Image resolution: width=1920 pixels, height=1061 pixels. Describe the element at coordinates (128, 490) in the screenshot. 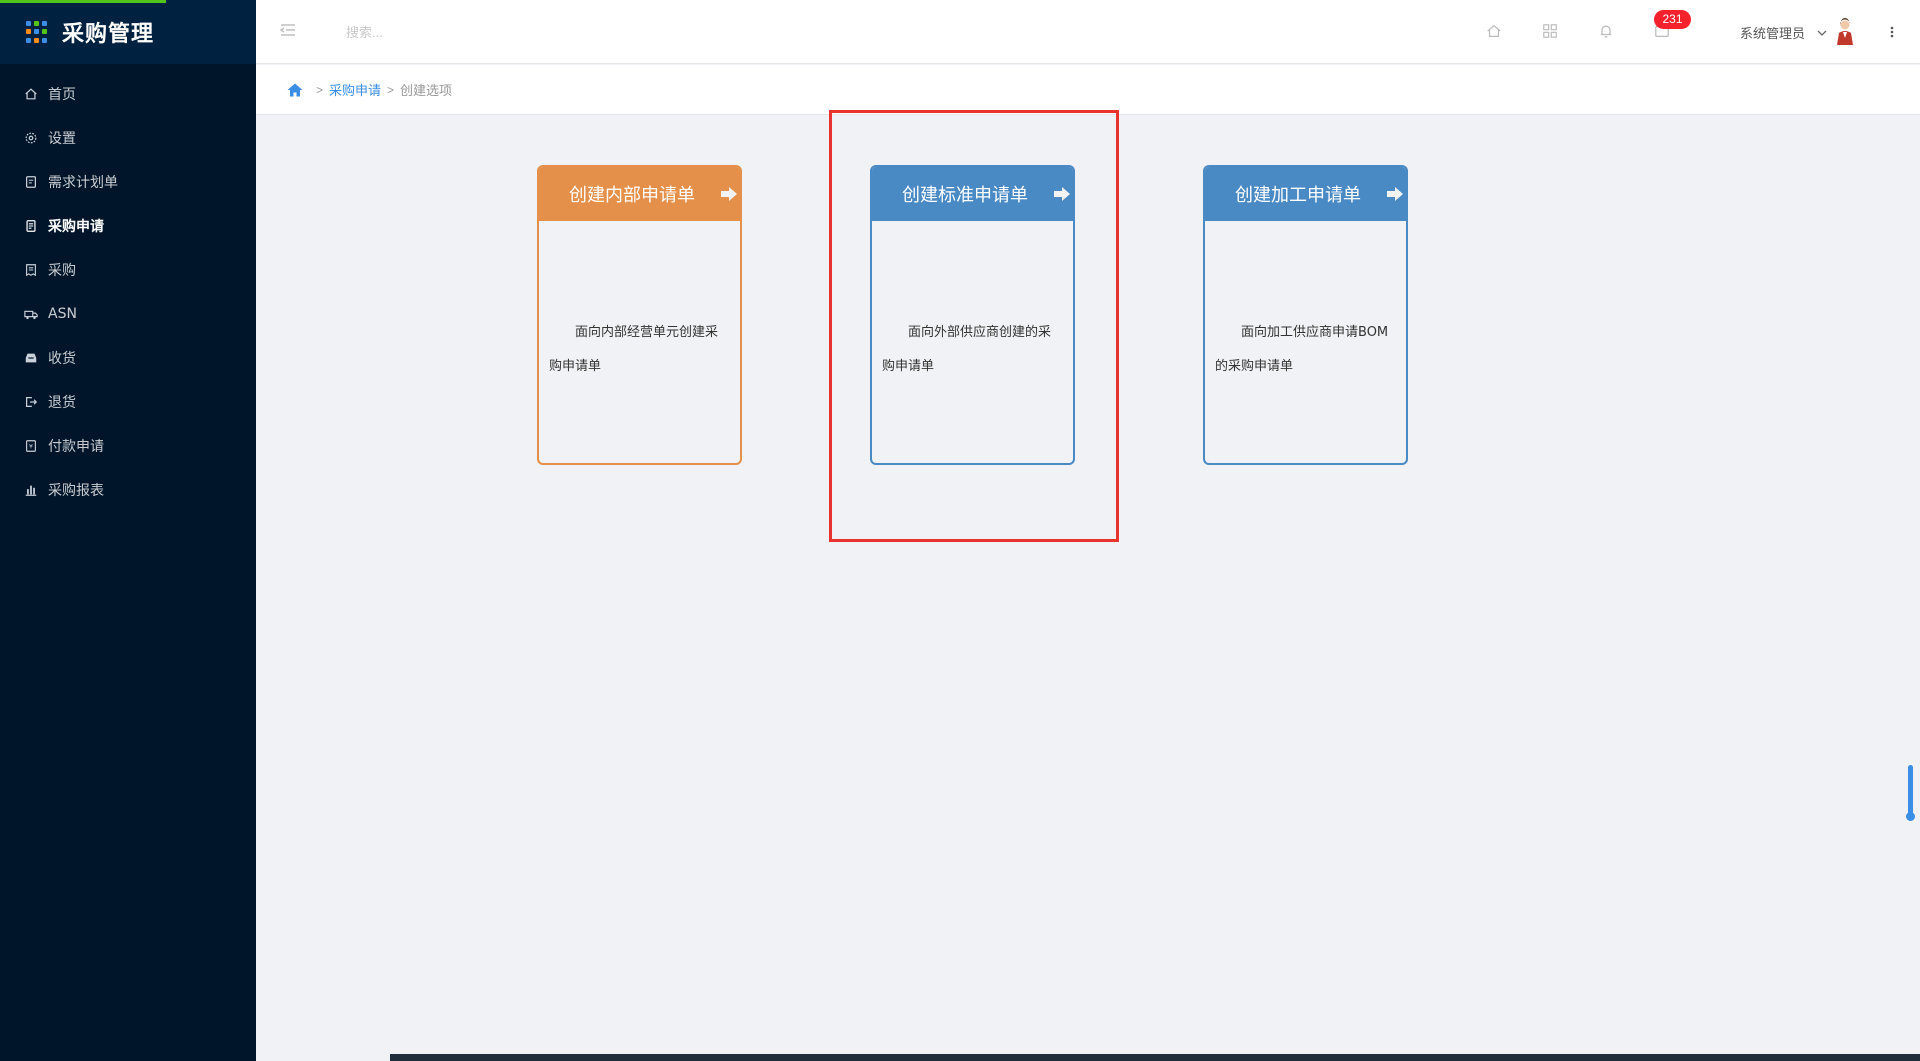

I see `sidebar-item-purchase-report: 采购报表` at that location.